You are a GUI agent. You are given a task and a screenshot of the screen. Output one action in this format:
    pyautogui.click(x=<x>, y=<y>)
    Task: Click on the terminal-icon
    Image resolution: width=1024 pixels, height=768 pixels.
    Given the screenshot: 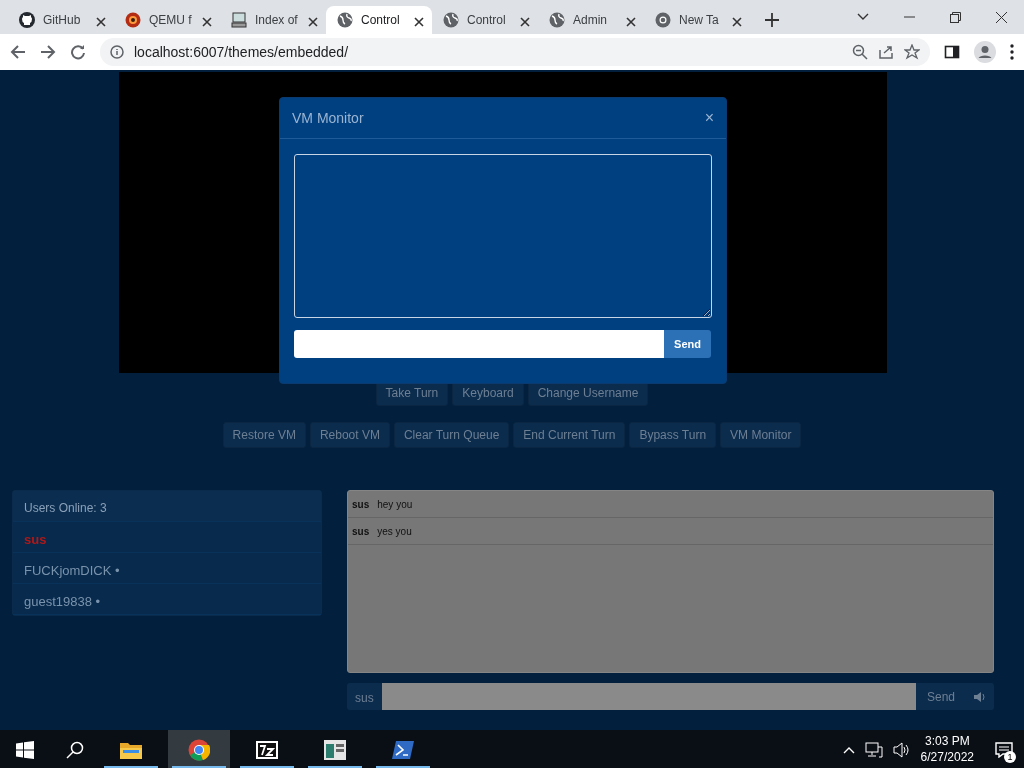 What is the action you would take?
    pyautogui.click(x=403, y=750)
    